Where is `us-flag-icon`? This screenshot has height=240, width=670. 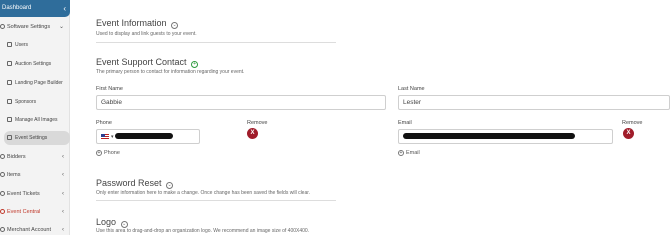 us-flag-icon is located at coordinates (105, 136).